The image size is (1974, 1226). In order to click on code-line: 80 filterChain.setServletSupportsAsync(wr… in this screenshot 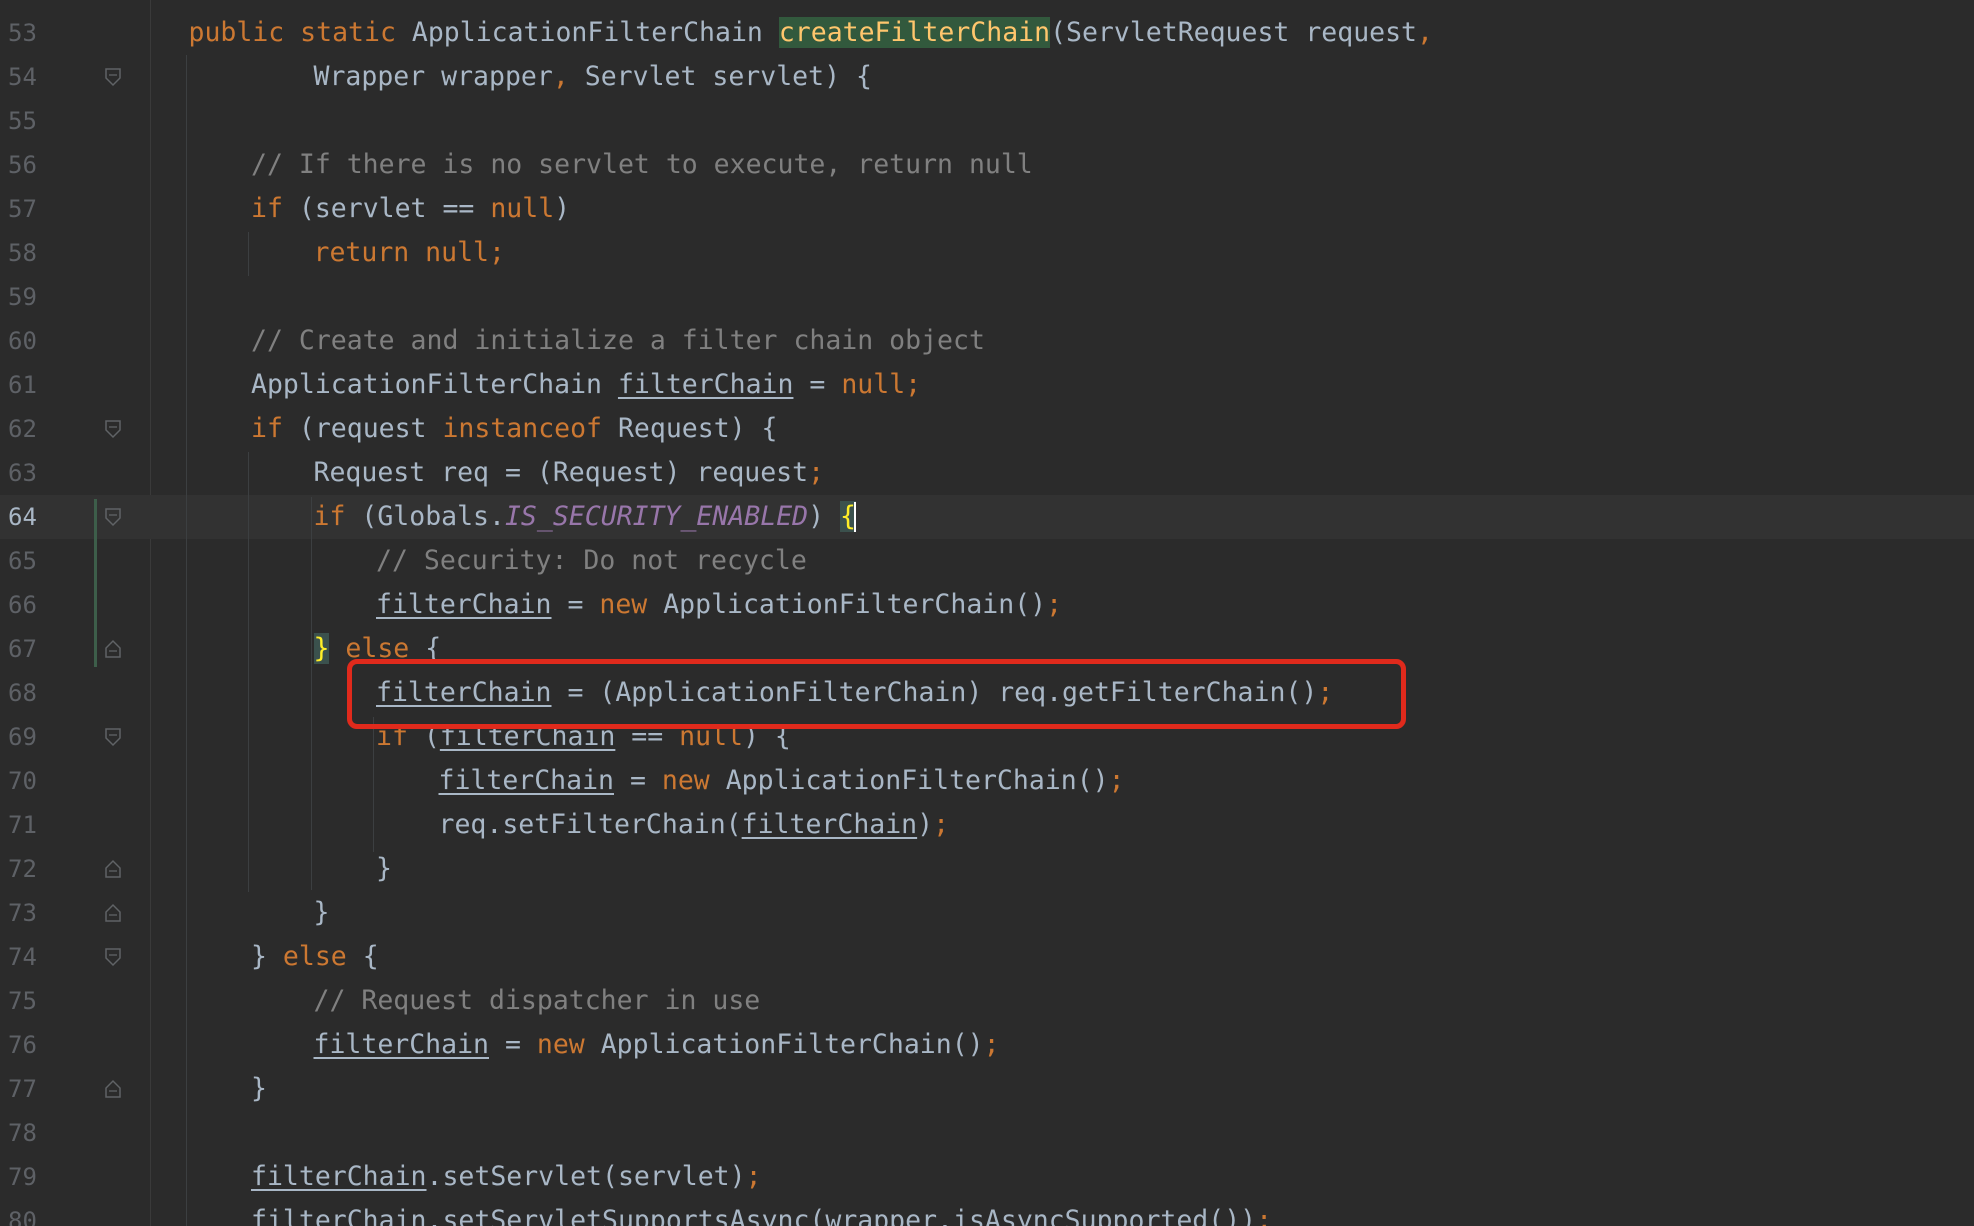, I will do `click(987, 1212)`.